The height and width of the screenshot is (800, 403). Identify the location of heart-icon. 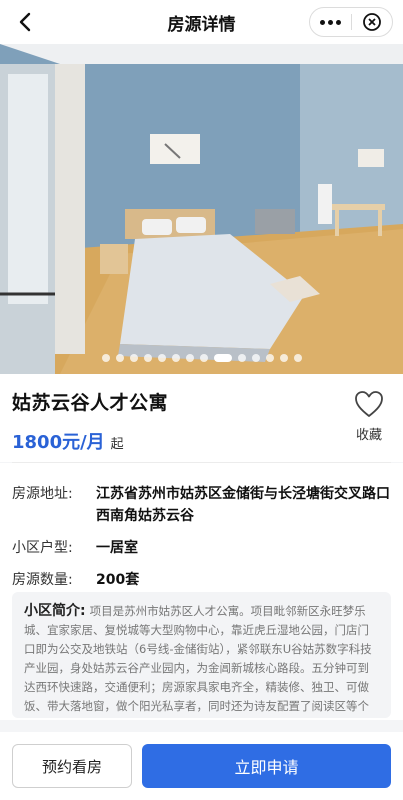
(369, 404).